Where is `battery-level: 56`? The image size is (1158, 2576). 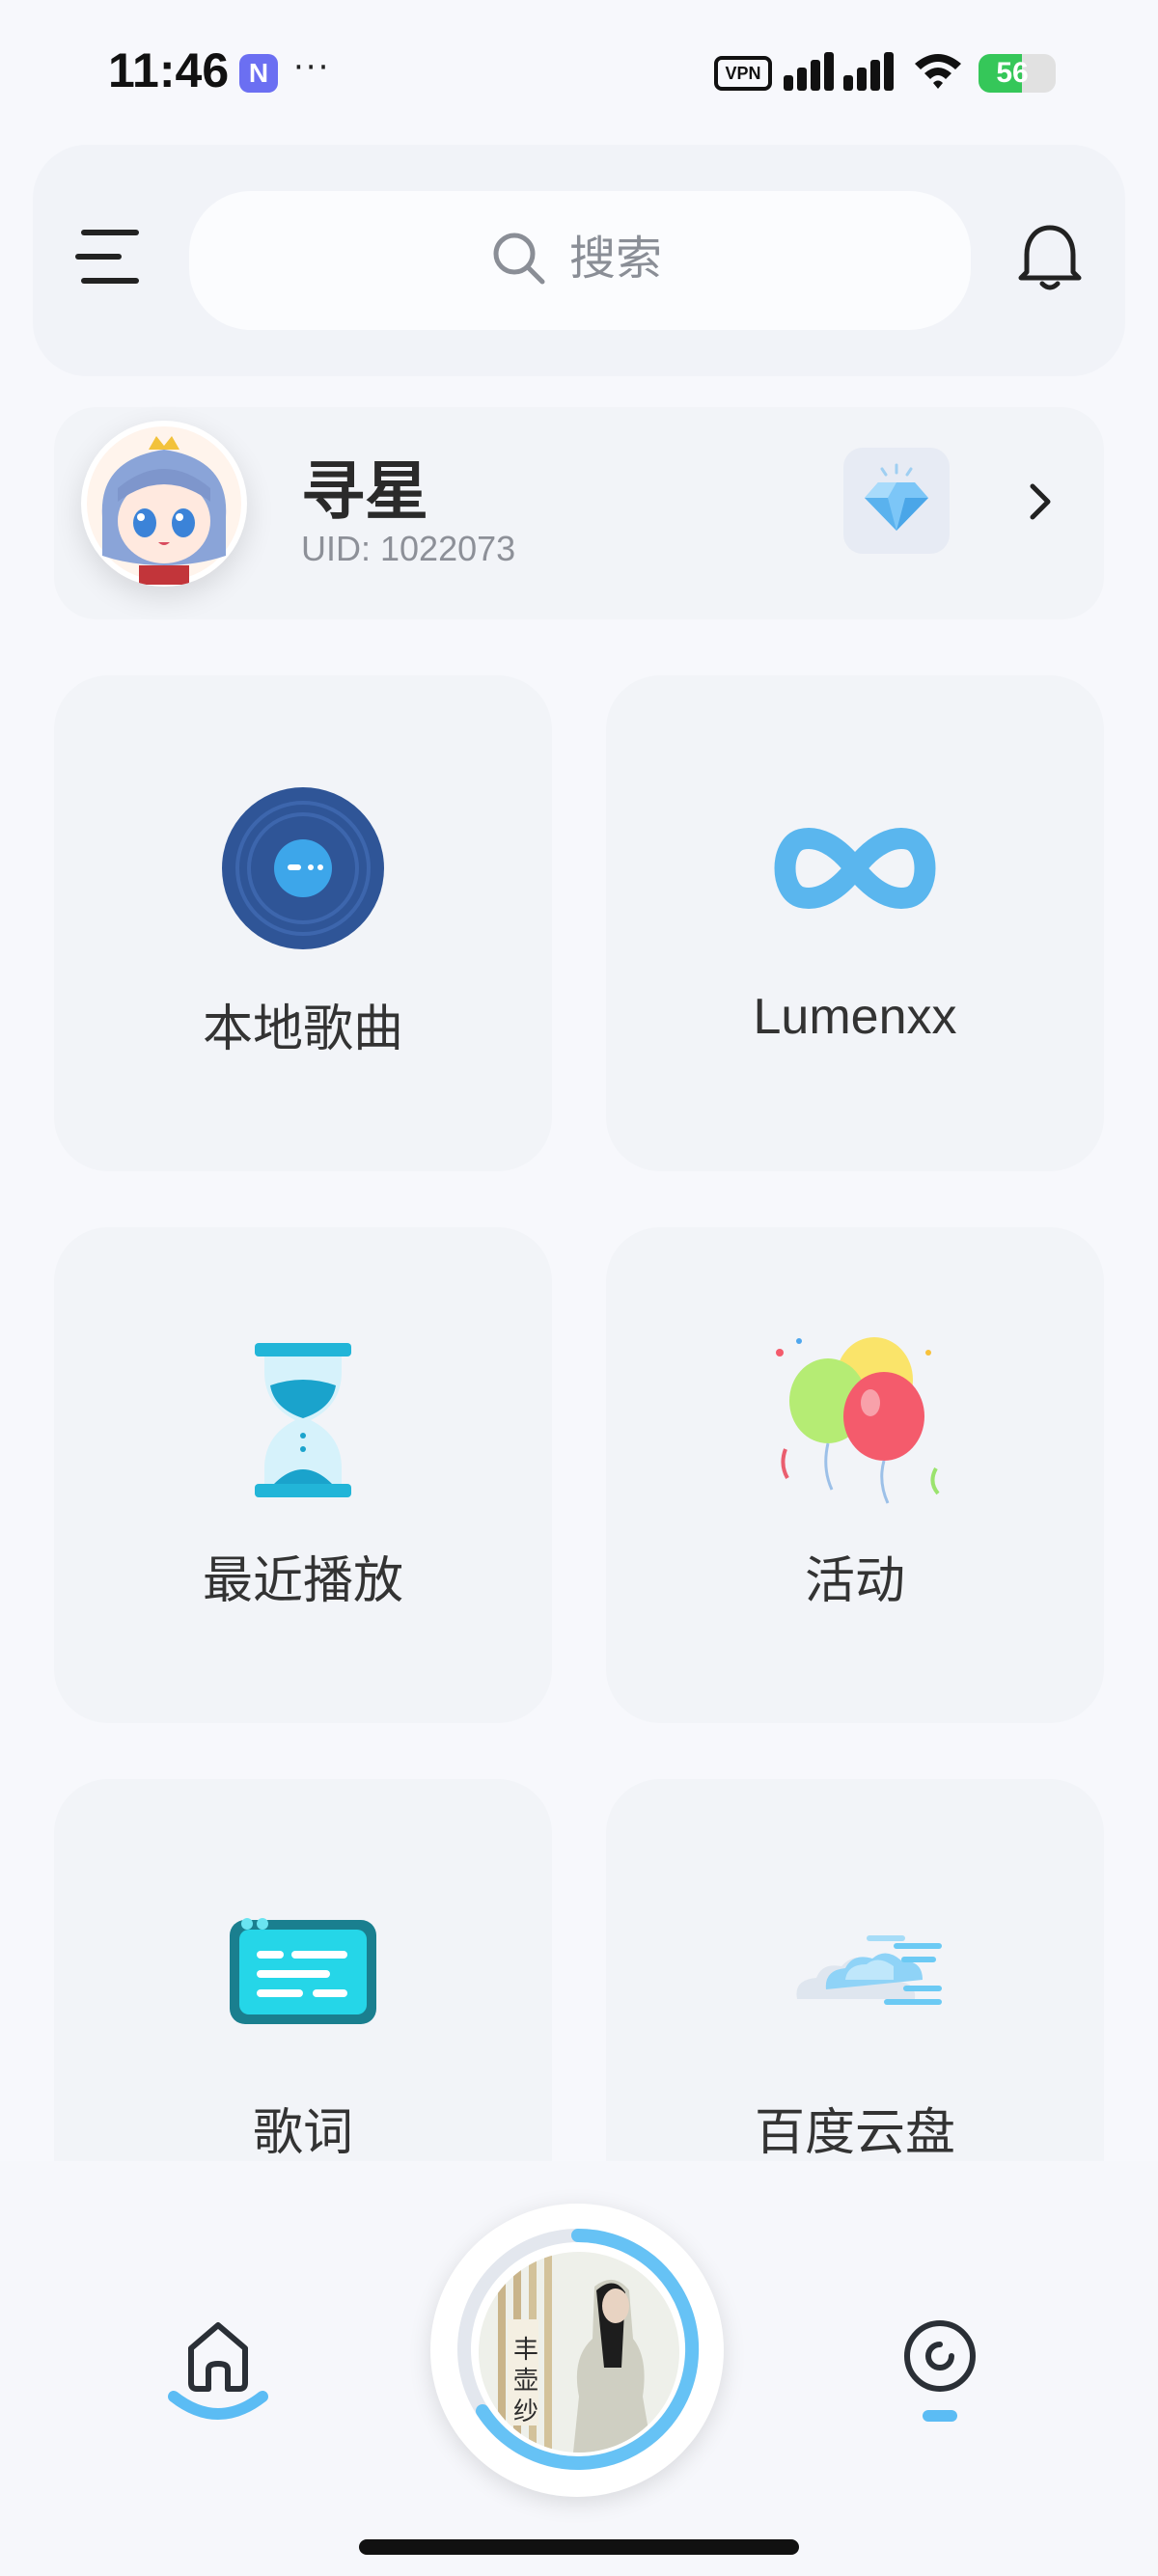 battery-level: 56 is located at coordinates (1012, 73).